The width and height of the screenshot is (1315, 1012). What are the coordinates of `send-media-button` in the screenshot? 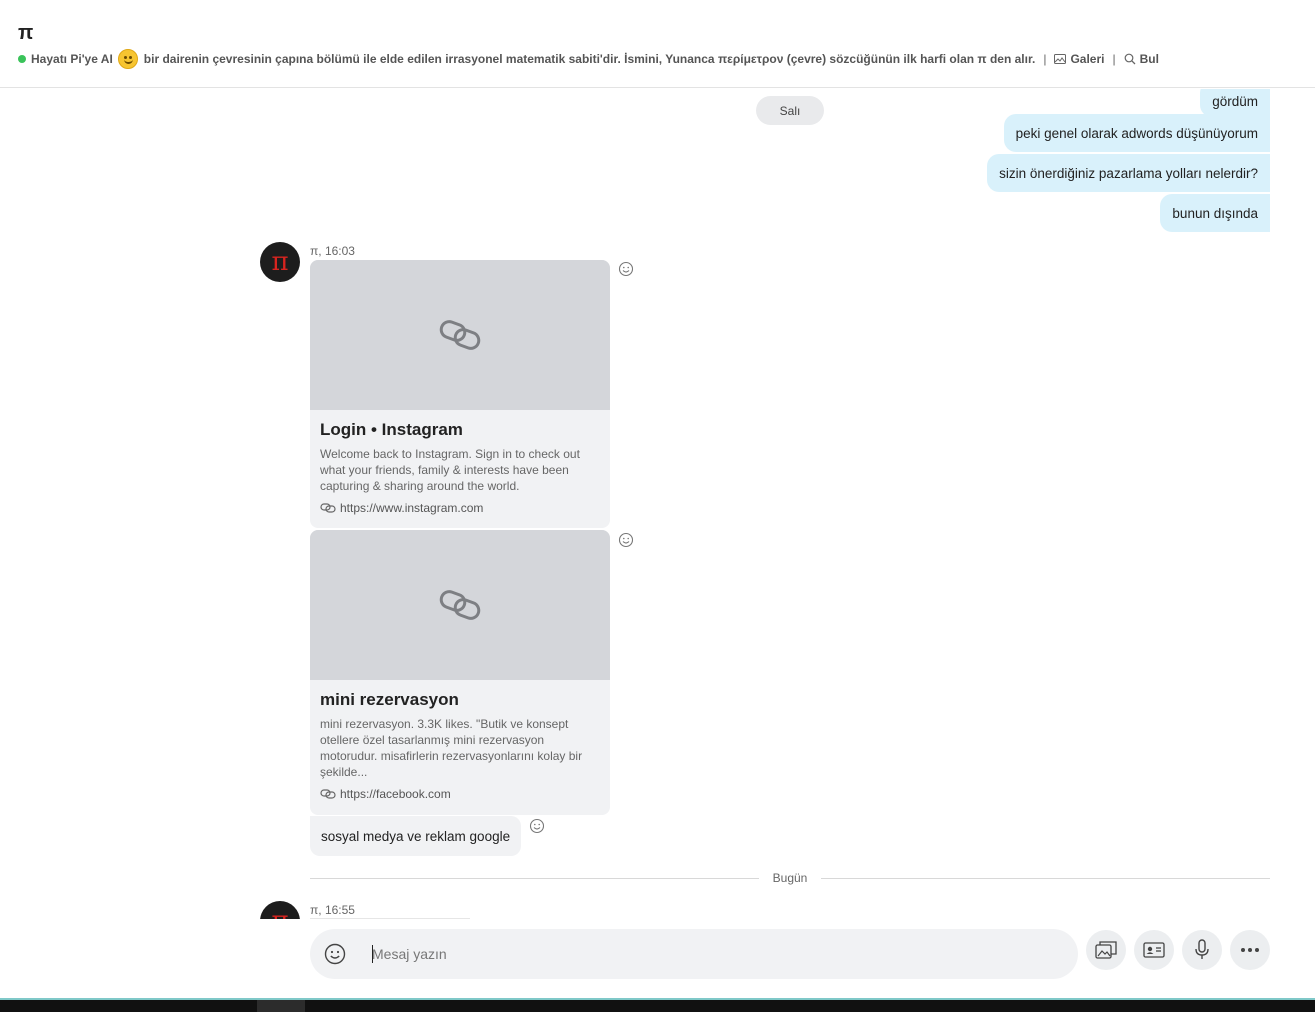 It's located at (1106, 950).